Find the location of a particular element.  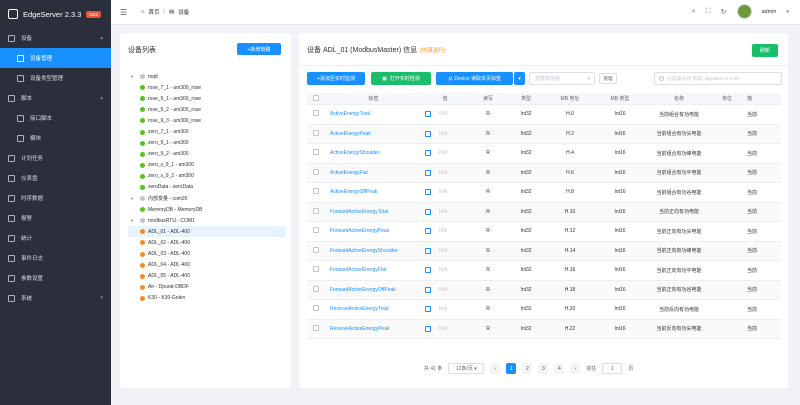

tag-link: ActiveEnergyShoulder is located at coordinates (354, 153).